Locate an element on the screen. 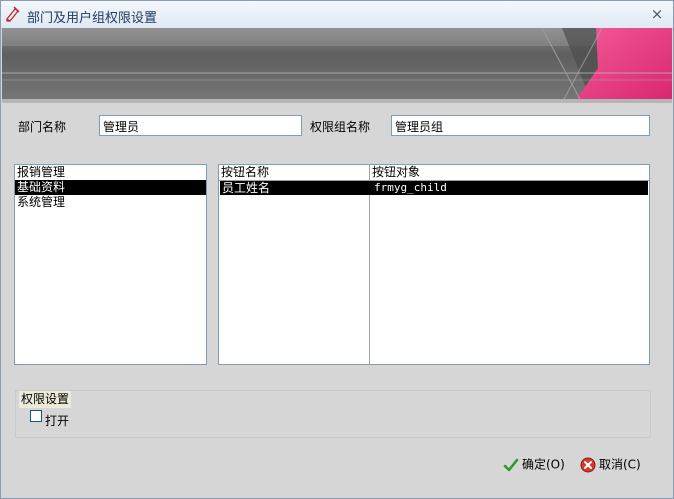 This screenshot has height=499, width=674. table-row: 员工姓名 frmyg_child is located at coordinates (434, 188).